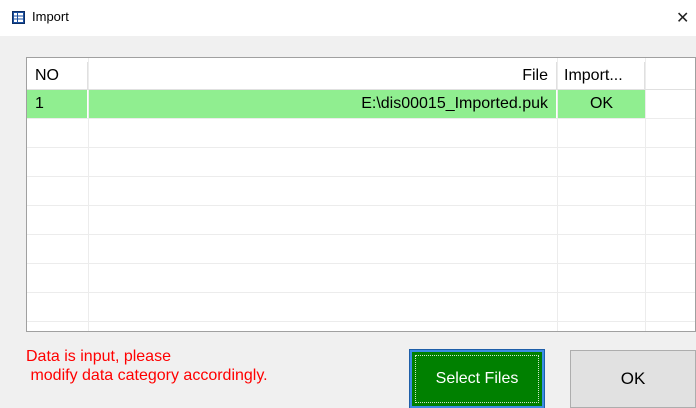 Image resolution: width=696 pixels, height=408 pixels. What do you see at coordinates (57, 75) in the screenshot?
I see `column-header-no: NO` at bounding box center [57, 75].